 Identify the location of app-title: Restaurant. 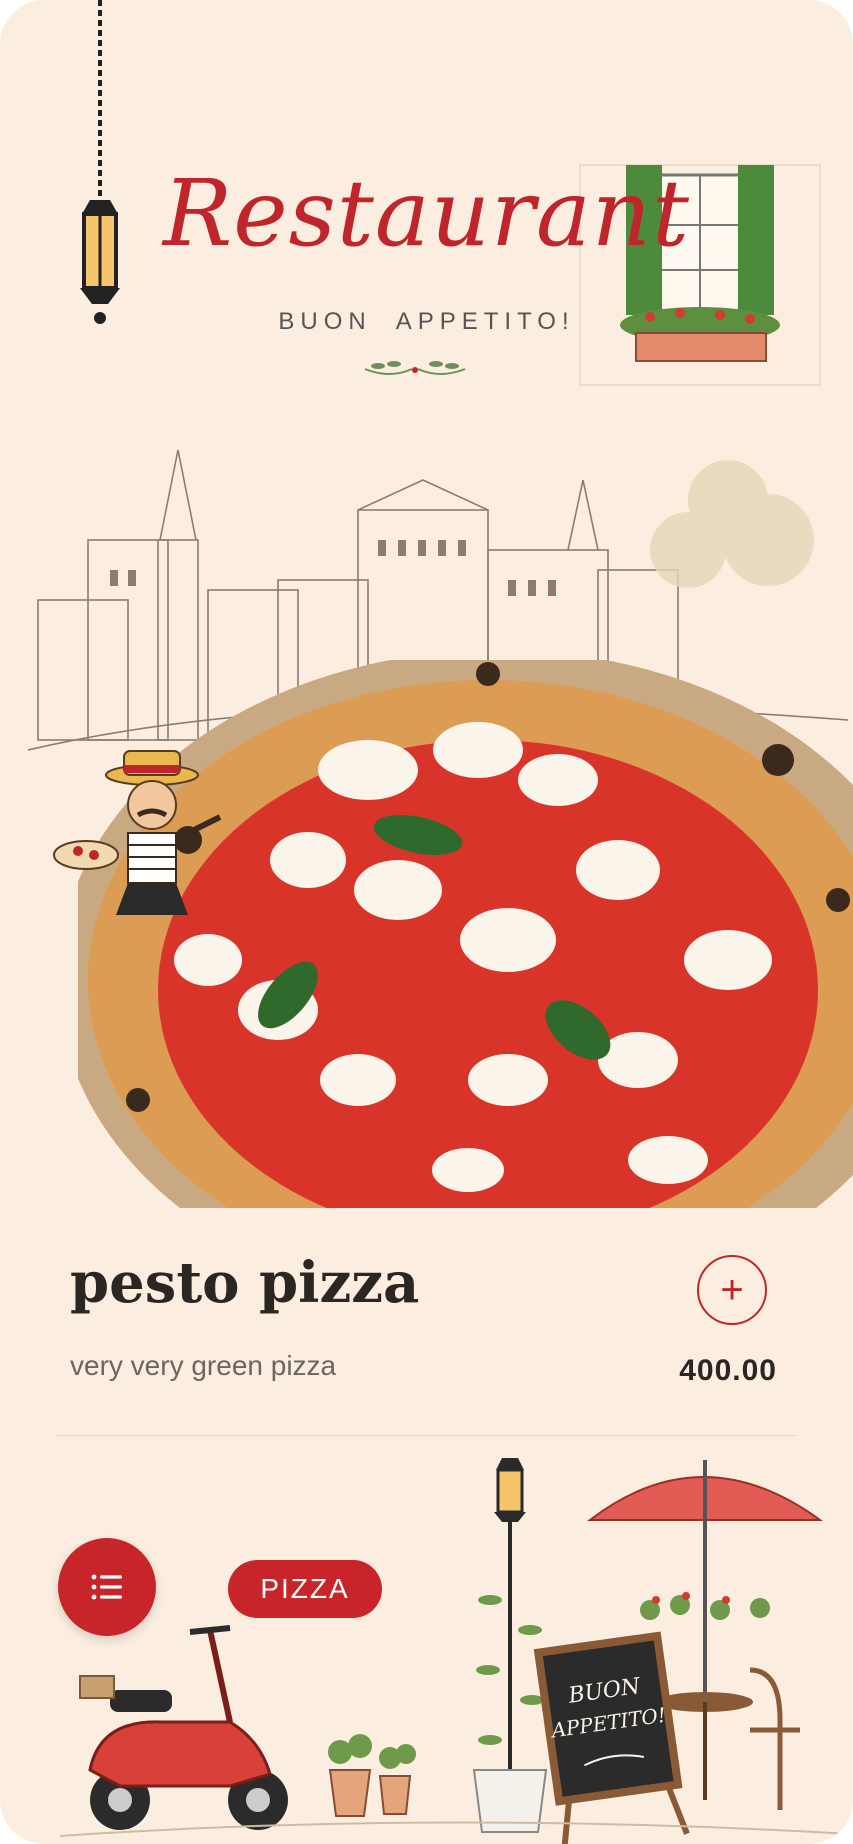
(426, 213).